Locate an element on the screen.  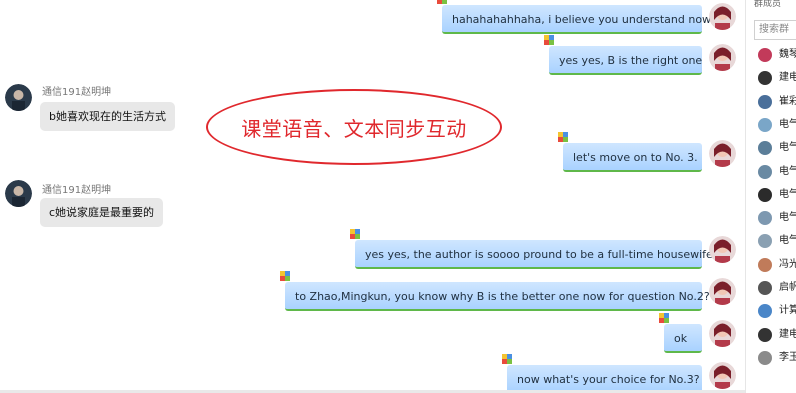
message-text: b她喜欢现在的生活方式 is located at coordinates (107, 116).